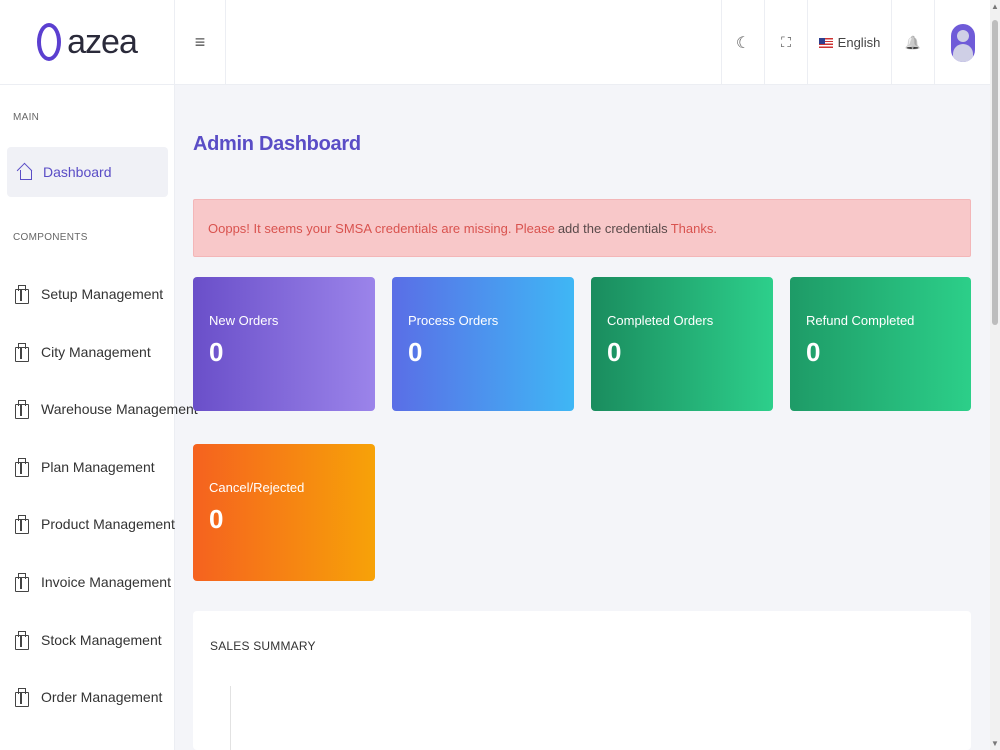 Image resolution: width=1000 pixels, height=750 pixels. I want to click on sidebar-item-label: Order Management, so click(102, 697).